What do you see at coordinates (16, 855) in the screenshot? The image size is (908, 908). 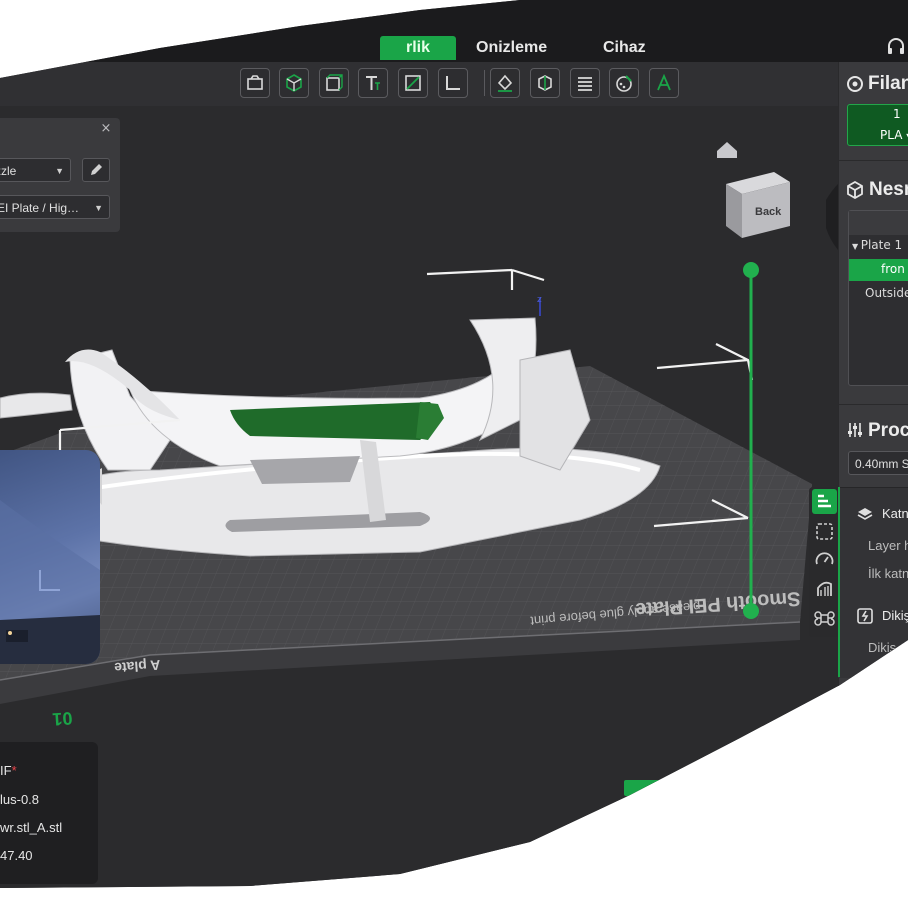 I see `info-line-value: 47.40` at bounding box center [16, 855].